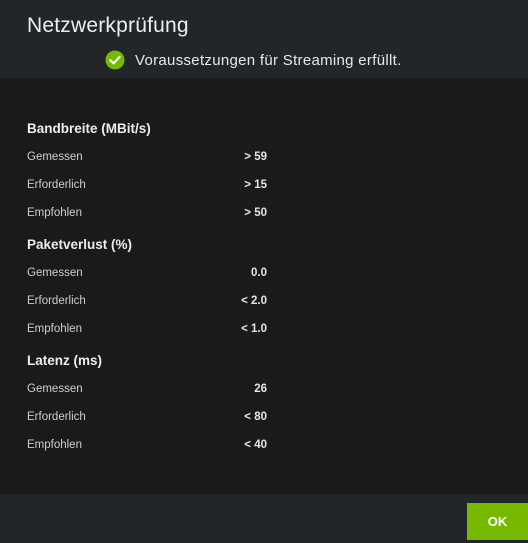 The height and width of the screenshot is (543, 528). Describe the element at coordinates (497, 521) in the screenshot. I see `ok-button: OK` at that location.